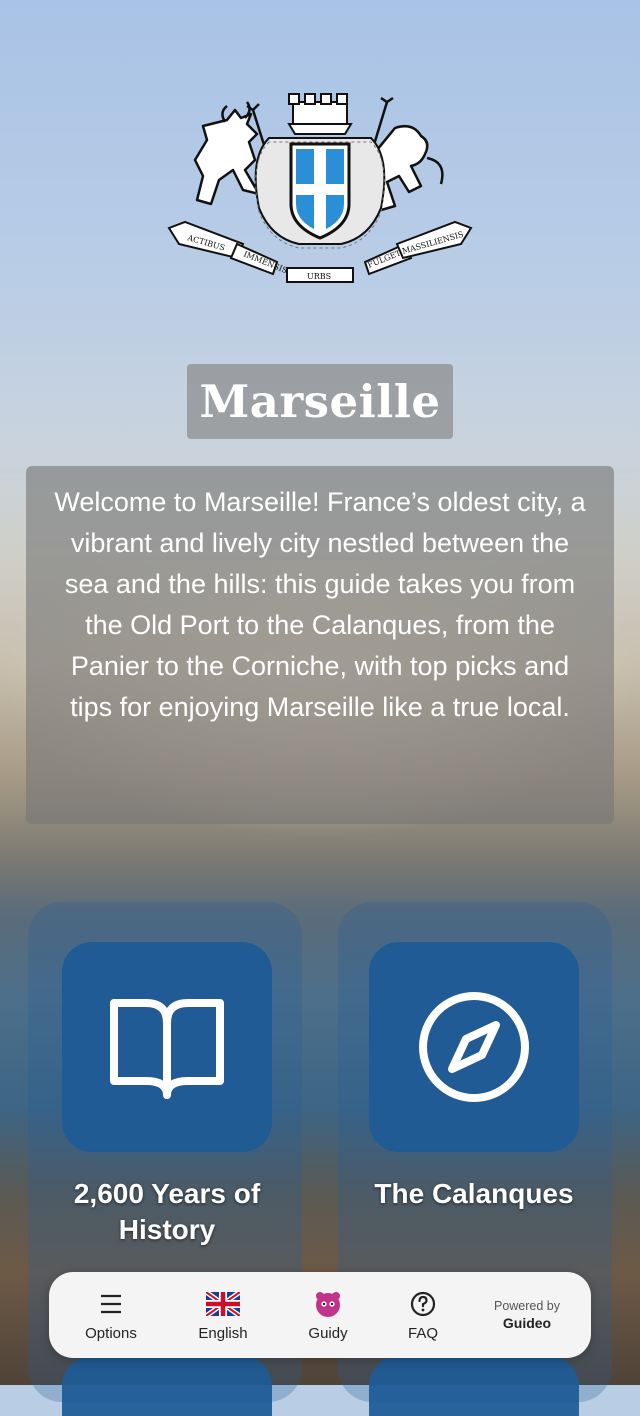 This screenshot has height=1416, width=640. What do you see at coordinates (167, 1386) in the screenshot?
I see `next-tile-left` at bounding box center [167, 1386].